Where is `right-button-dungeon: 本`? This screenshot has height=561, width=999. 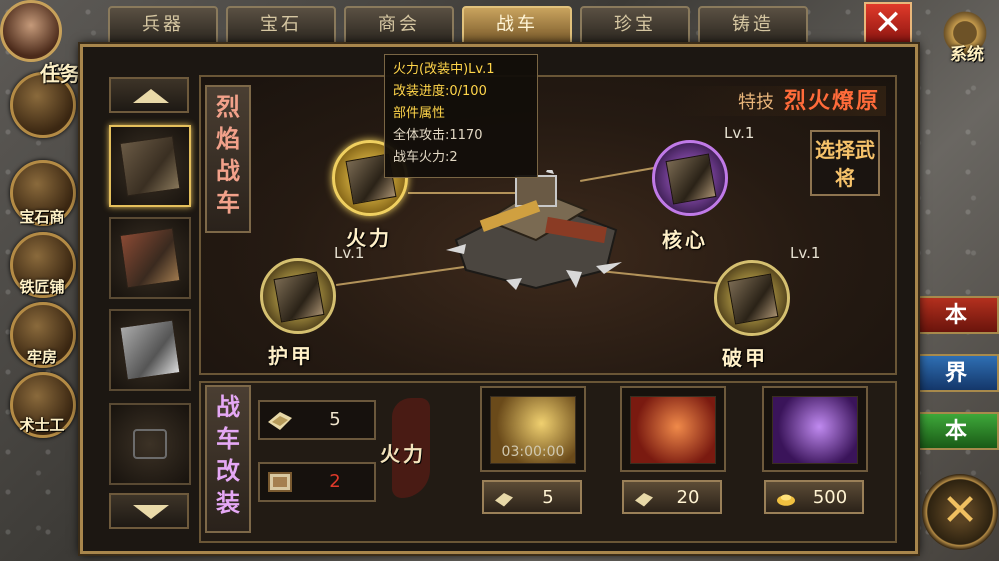 right-button-dungeon: 本 is located at coordinates (956, 431).